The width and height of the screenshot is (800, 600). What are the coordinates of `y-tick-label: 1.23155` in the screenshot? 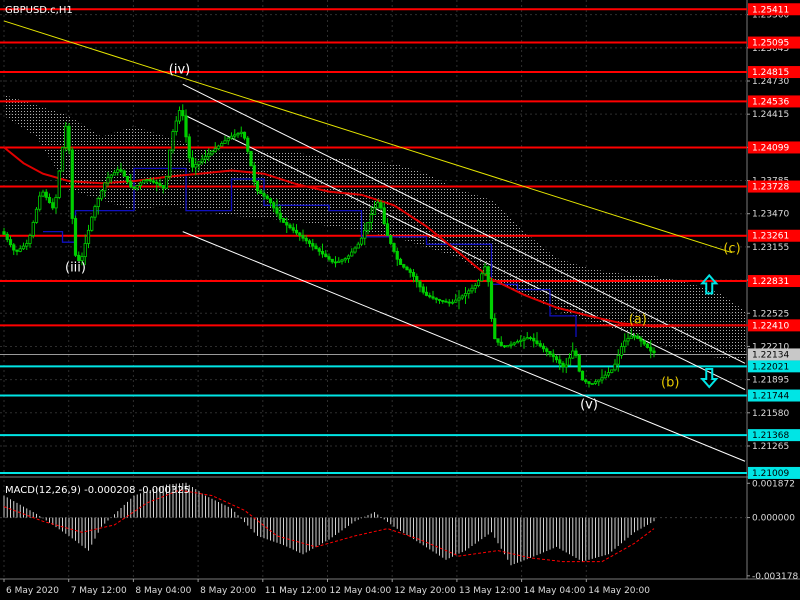 It's located at (770, 248).